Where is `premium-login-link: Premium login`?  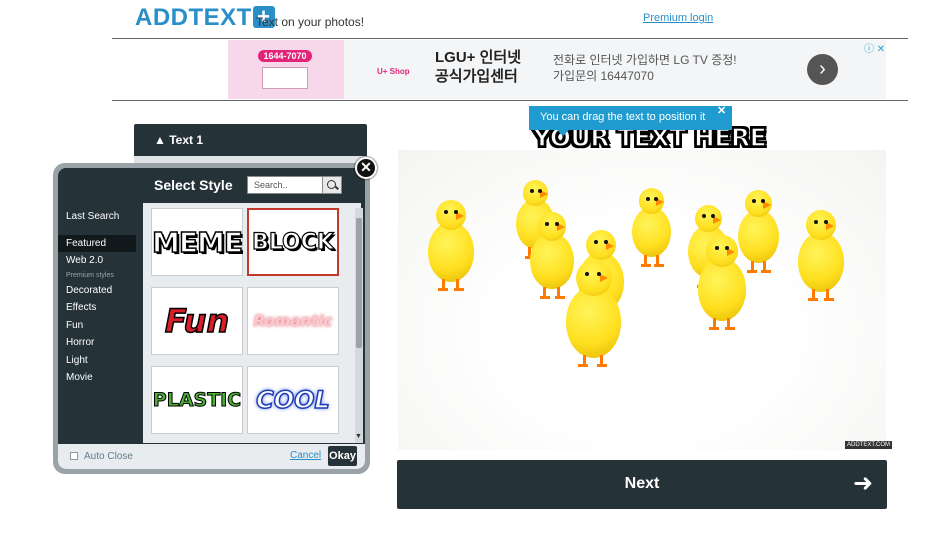
premium-login-link: Premium login is located at coordinates (678, 18).